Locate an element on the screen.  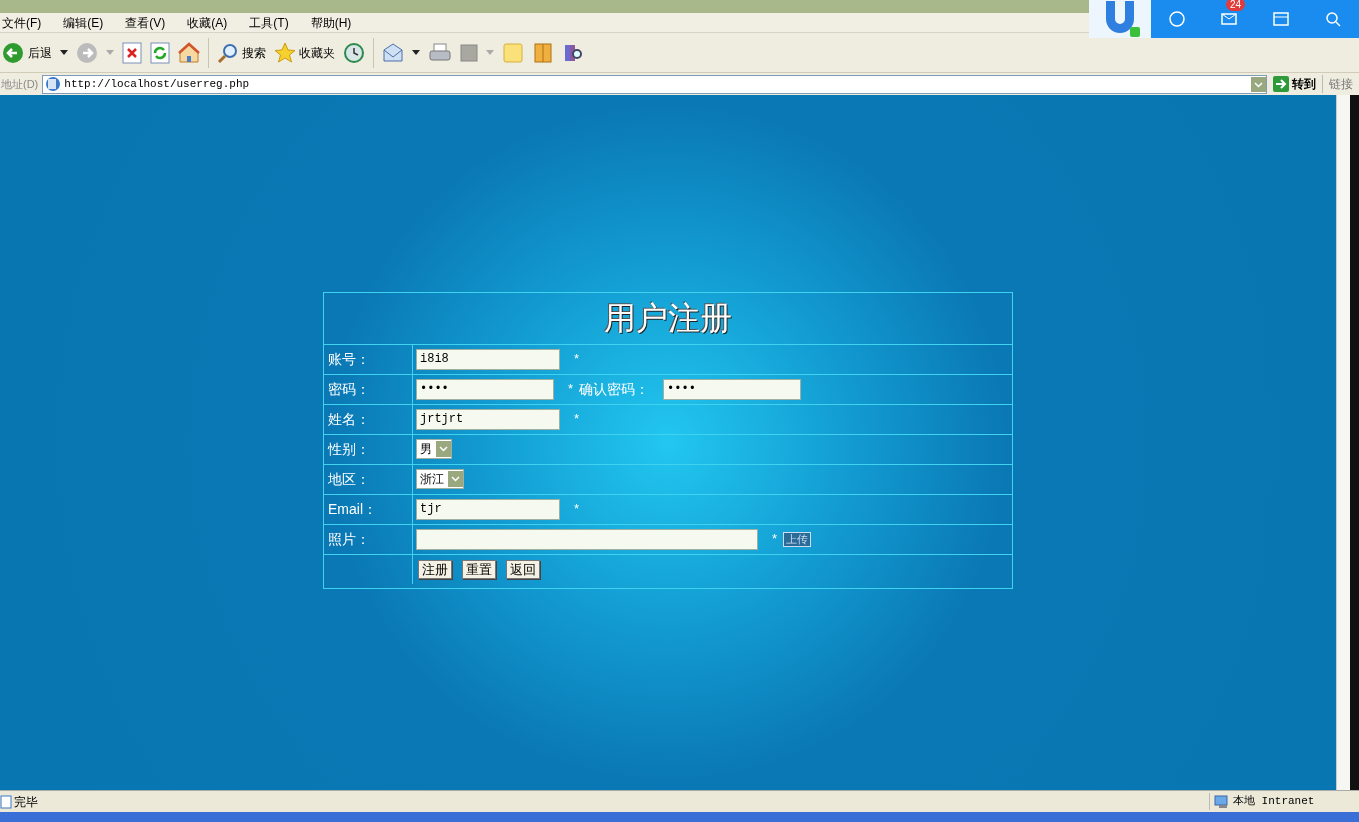
menu-item: 帮助(H) is located at coordinates (331, 22).